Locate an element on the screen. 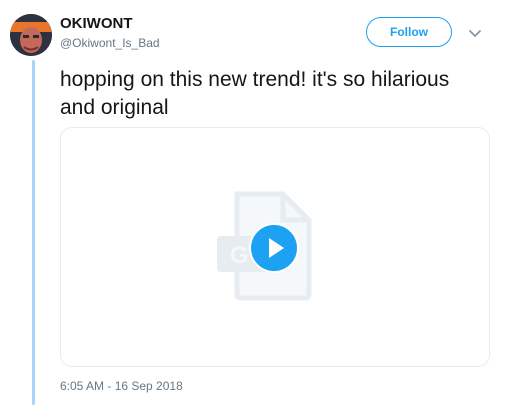  avatar is located at coordinates (31, 35).